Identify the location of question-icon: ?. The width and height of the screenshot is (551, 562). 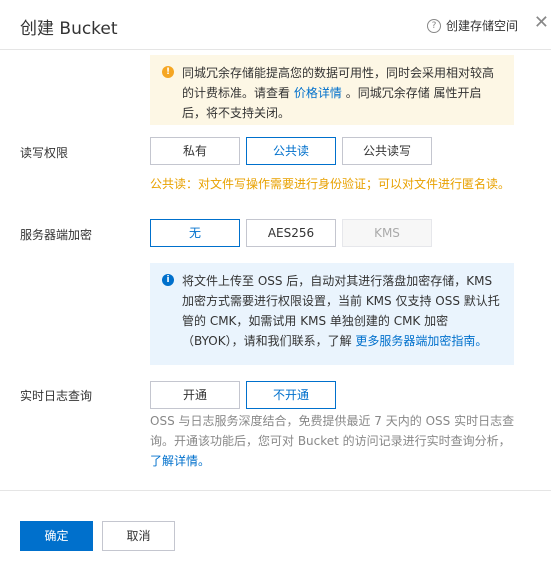
(434, 25).